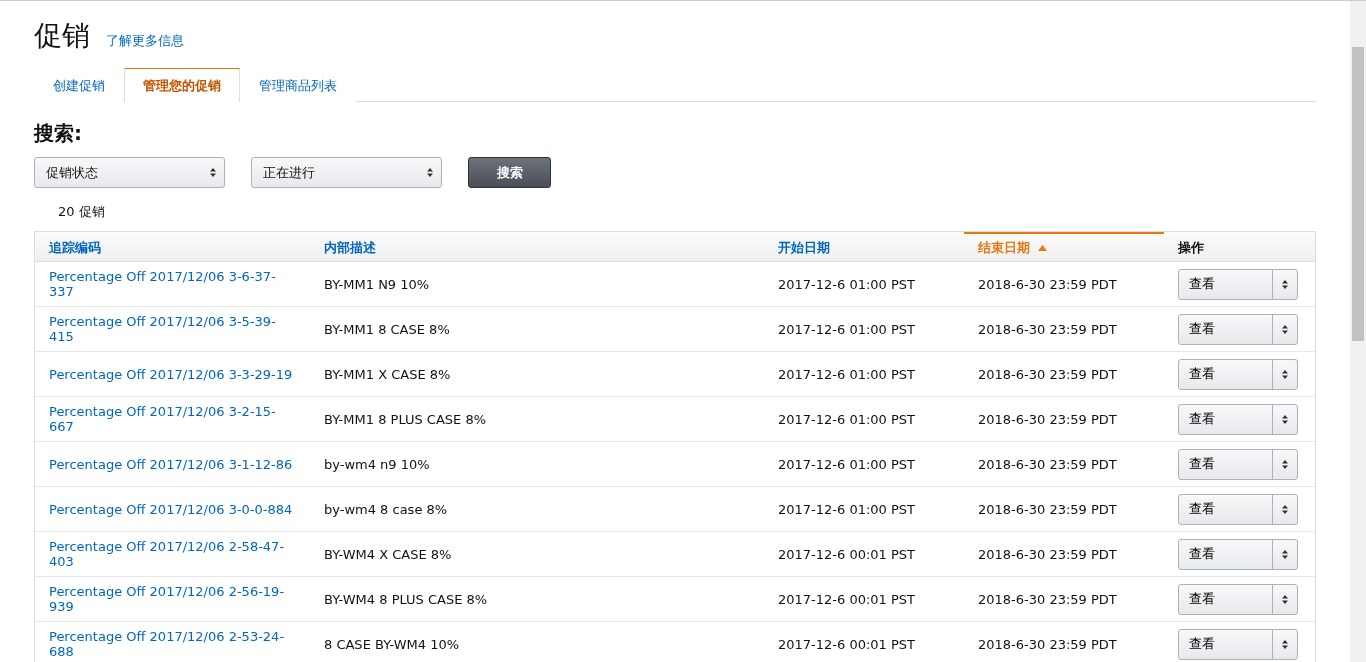  I want to click on tracking-code-link: Percentage Off 2017/12/06 3-0-0-884, so click(172, 509).